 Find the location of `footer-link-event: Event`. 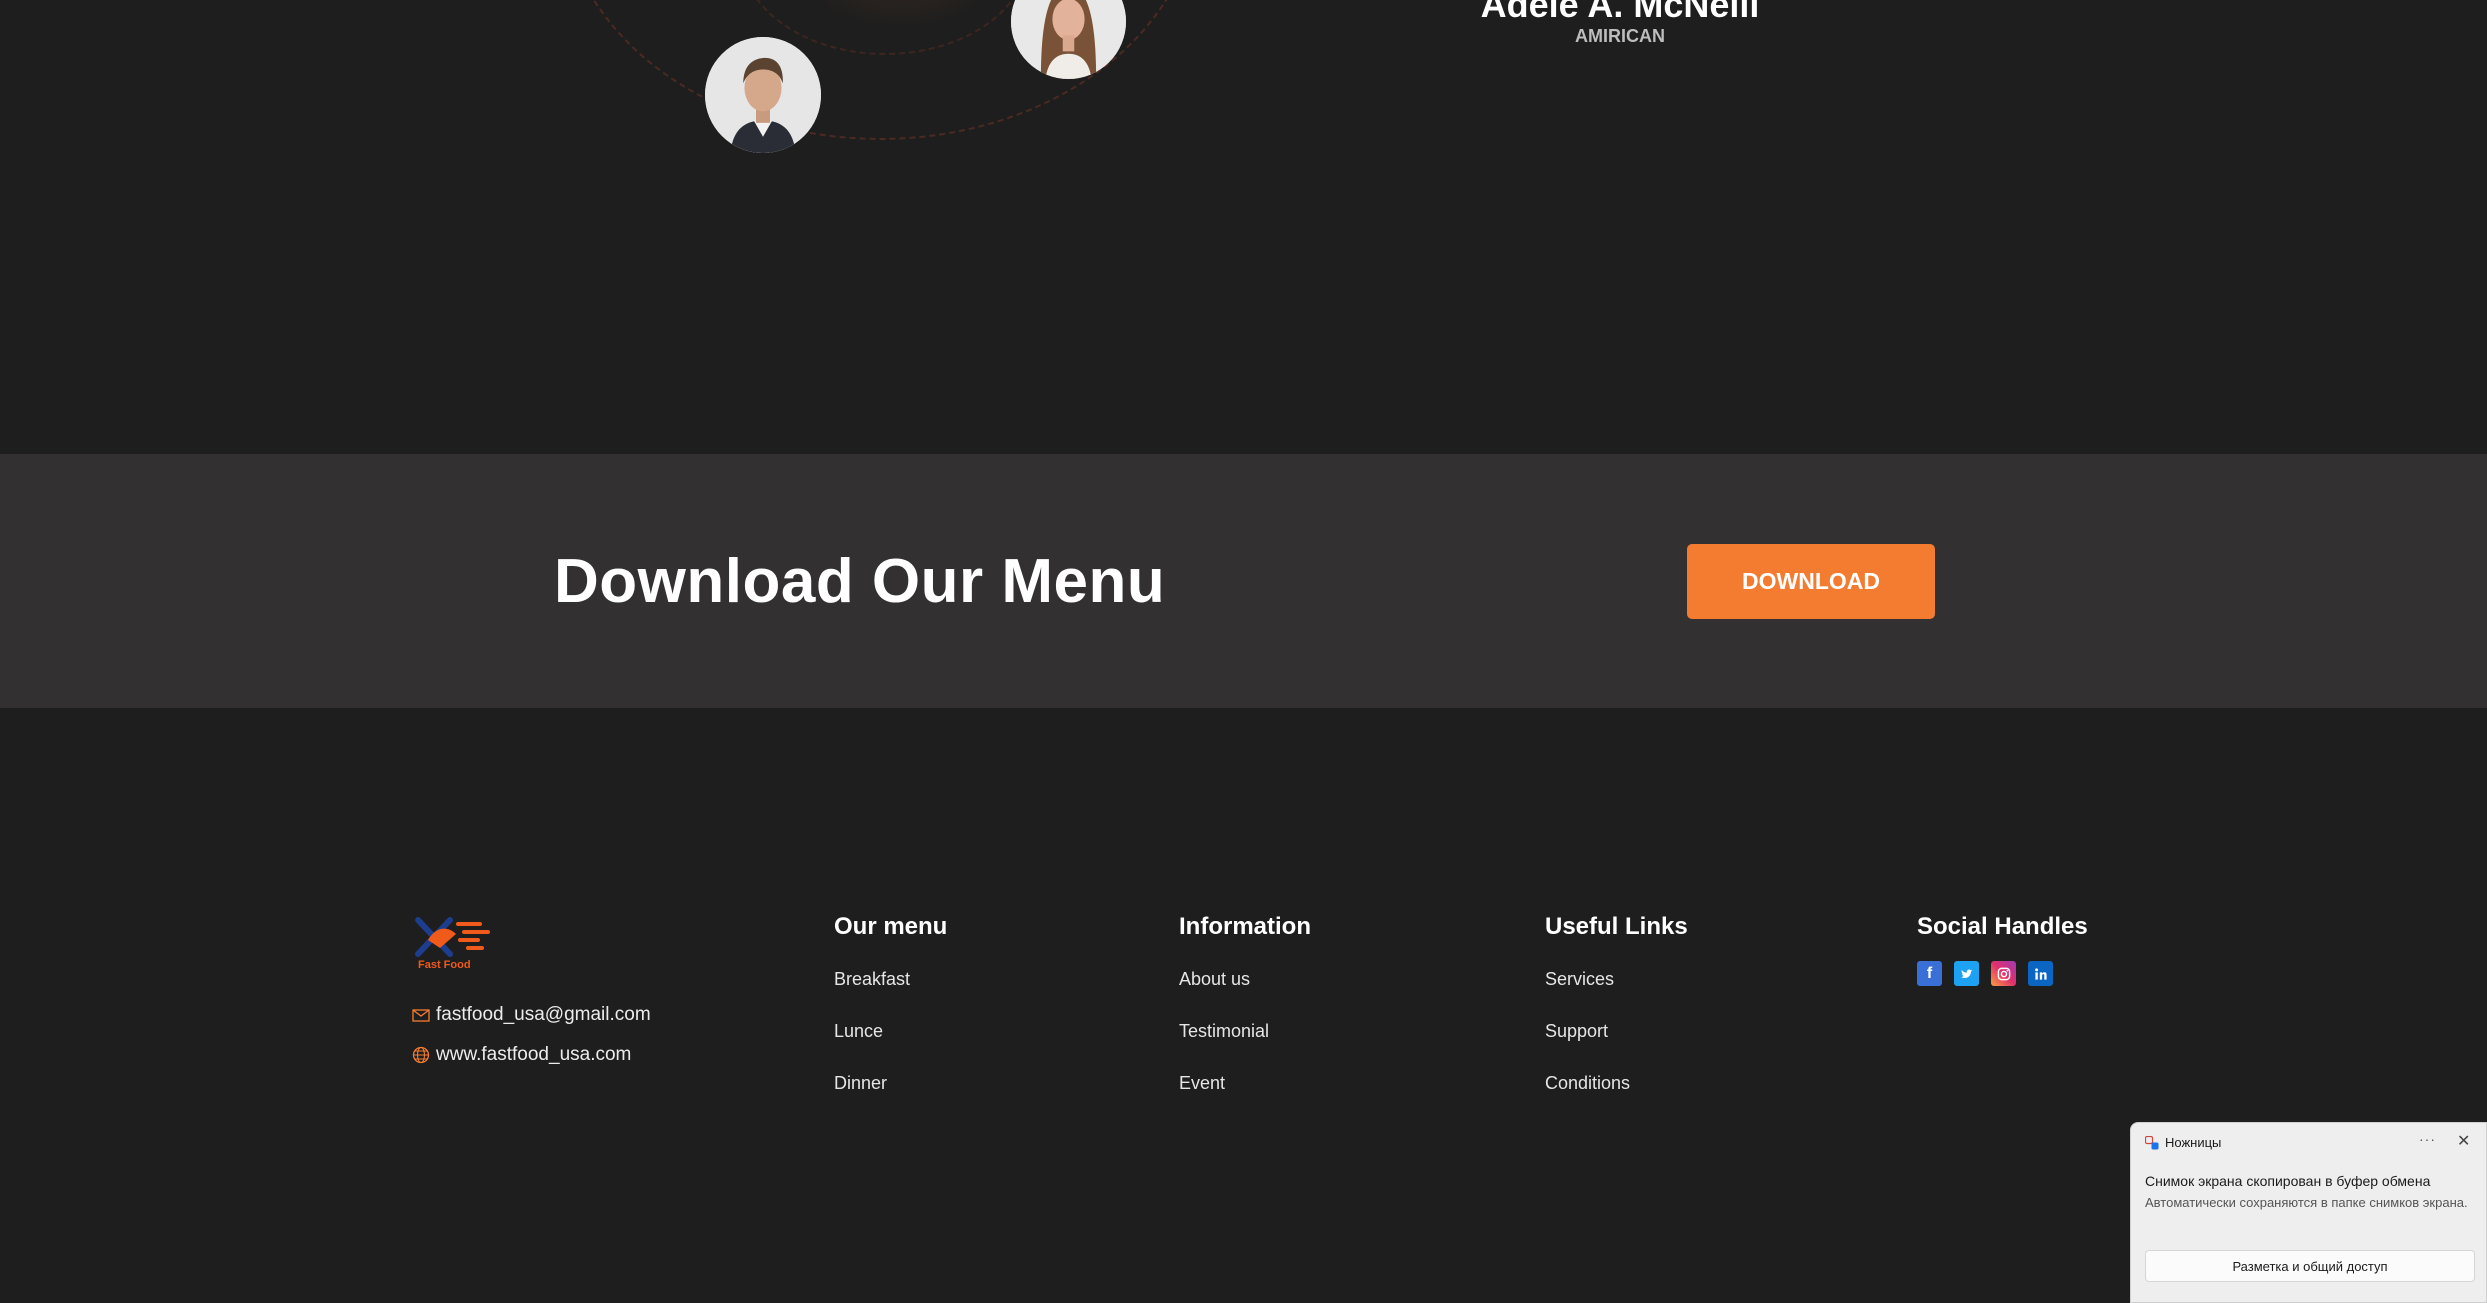

footer-link-event: Event is located at coordinates (1245, 1099).